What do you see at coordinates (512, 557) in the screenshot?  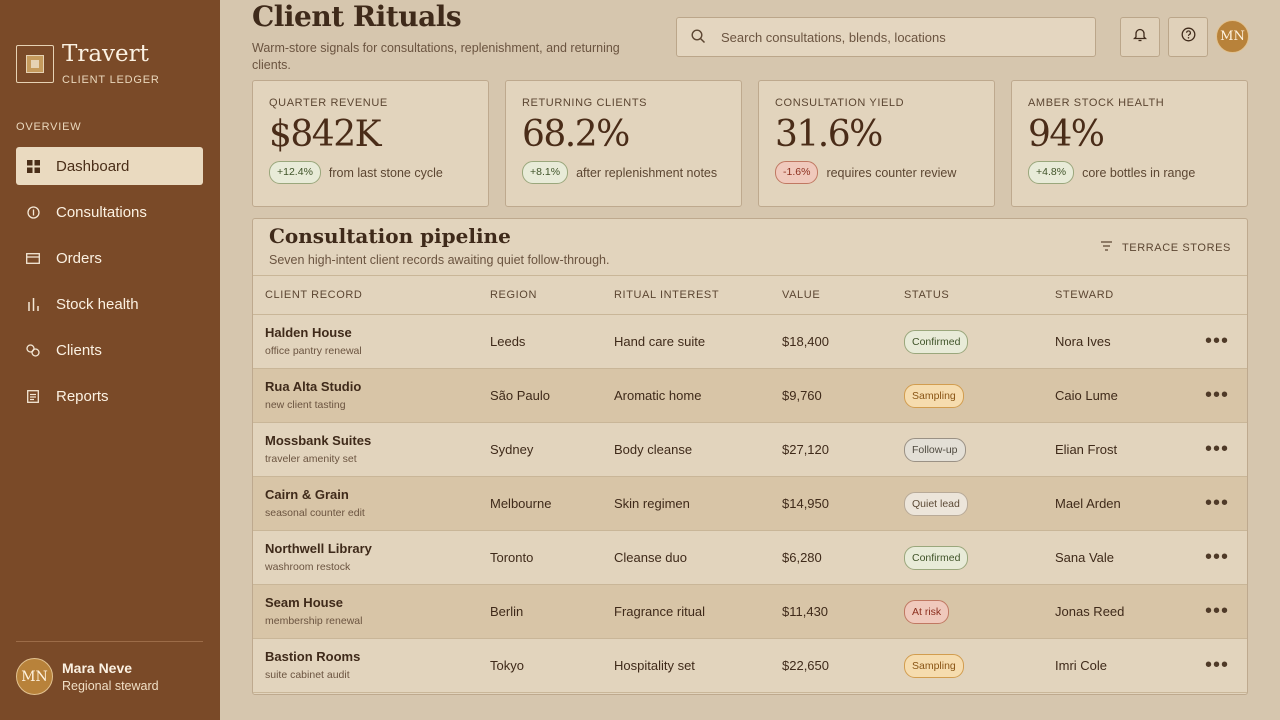 I see `region-cell: Toronto` at bounding box center [512, 557].